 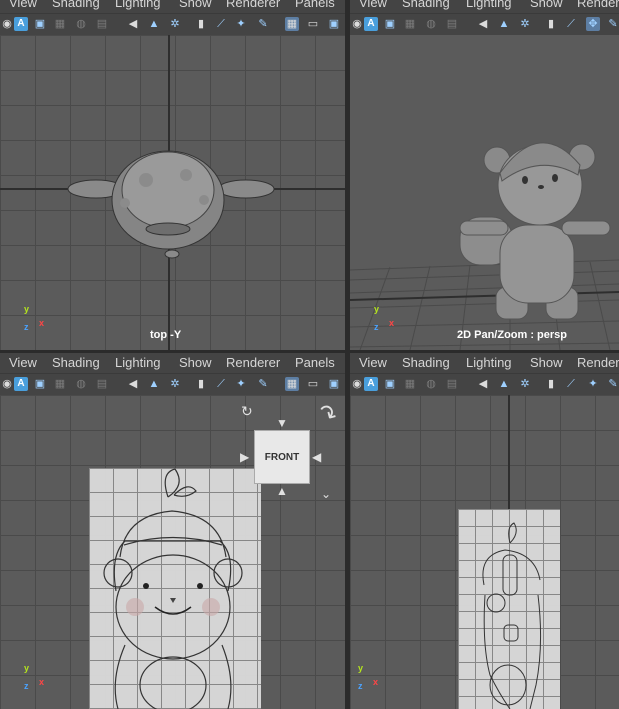 I want to click on viewcube-arrow-down-icon: ▲, so click(x=282, y=491).